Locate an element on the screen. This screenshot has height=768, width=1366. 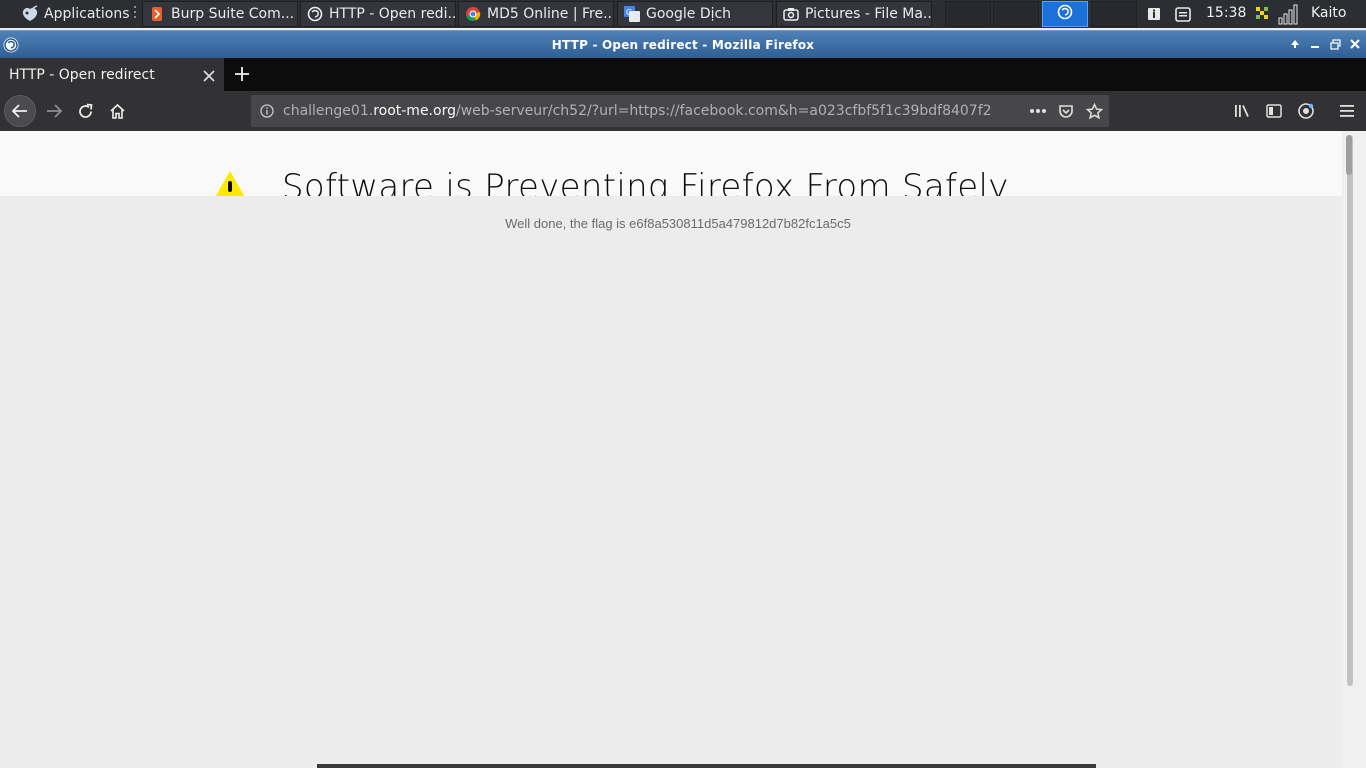
back-button is located at coordinates (20, 111).